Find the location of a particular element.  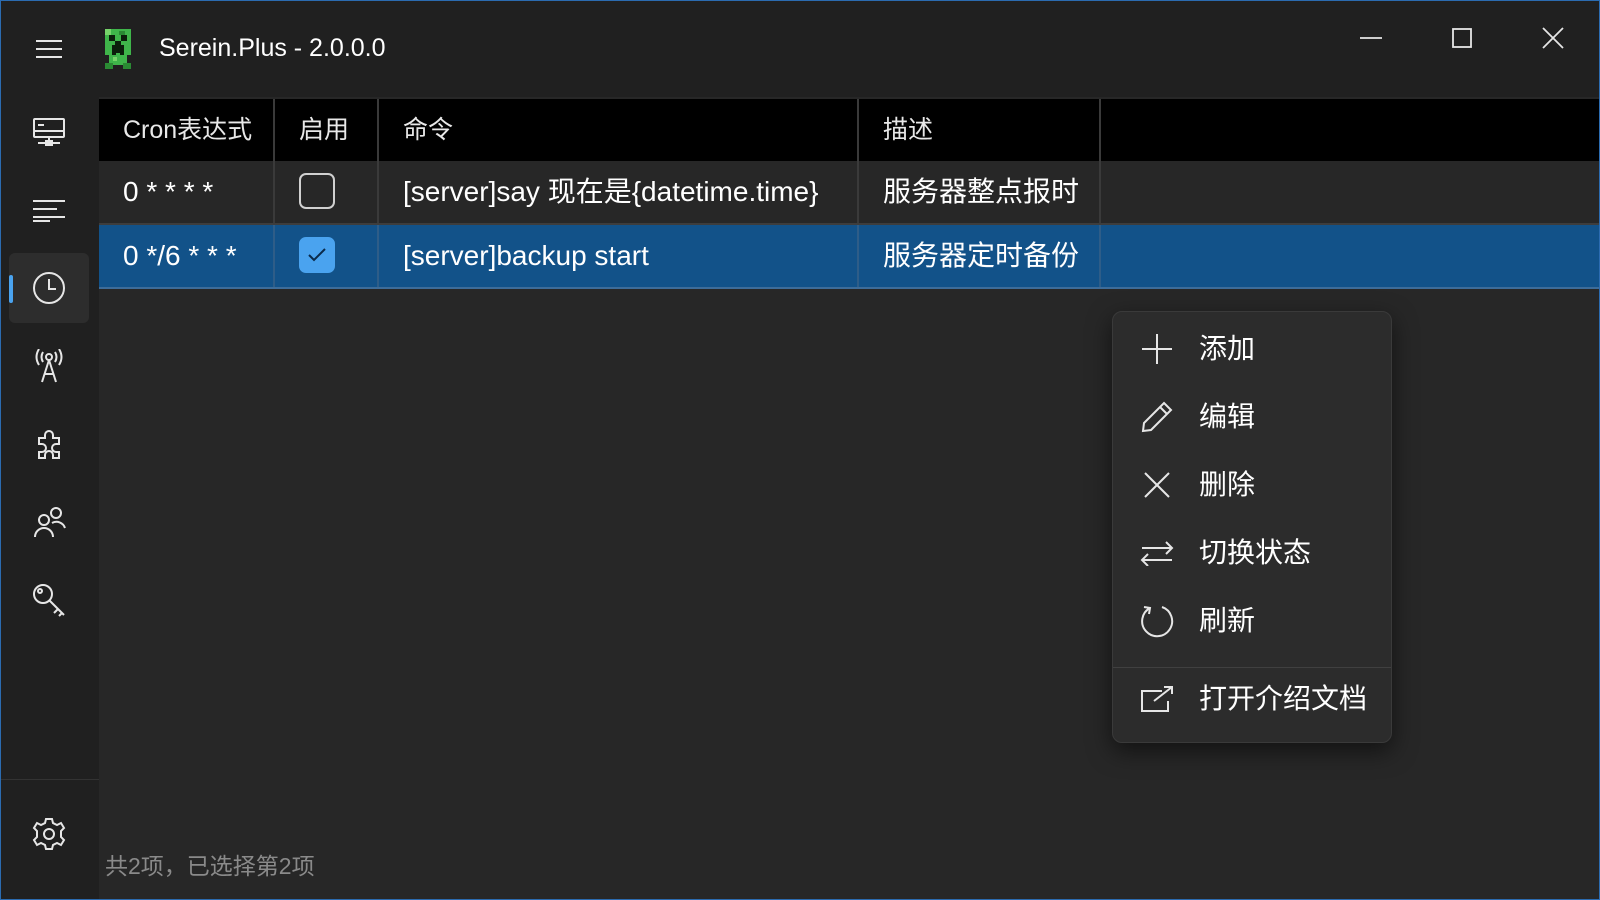

users-icon is located at coordinates (49, 522).